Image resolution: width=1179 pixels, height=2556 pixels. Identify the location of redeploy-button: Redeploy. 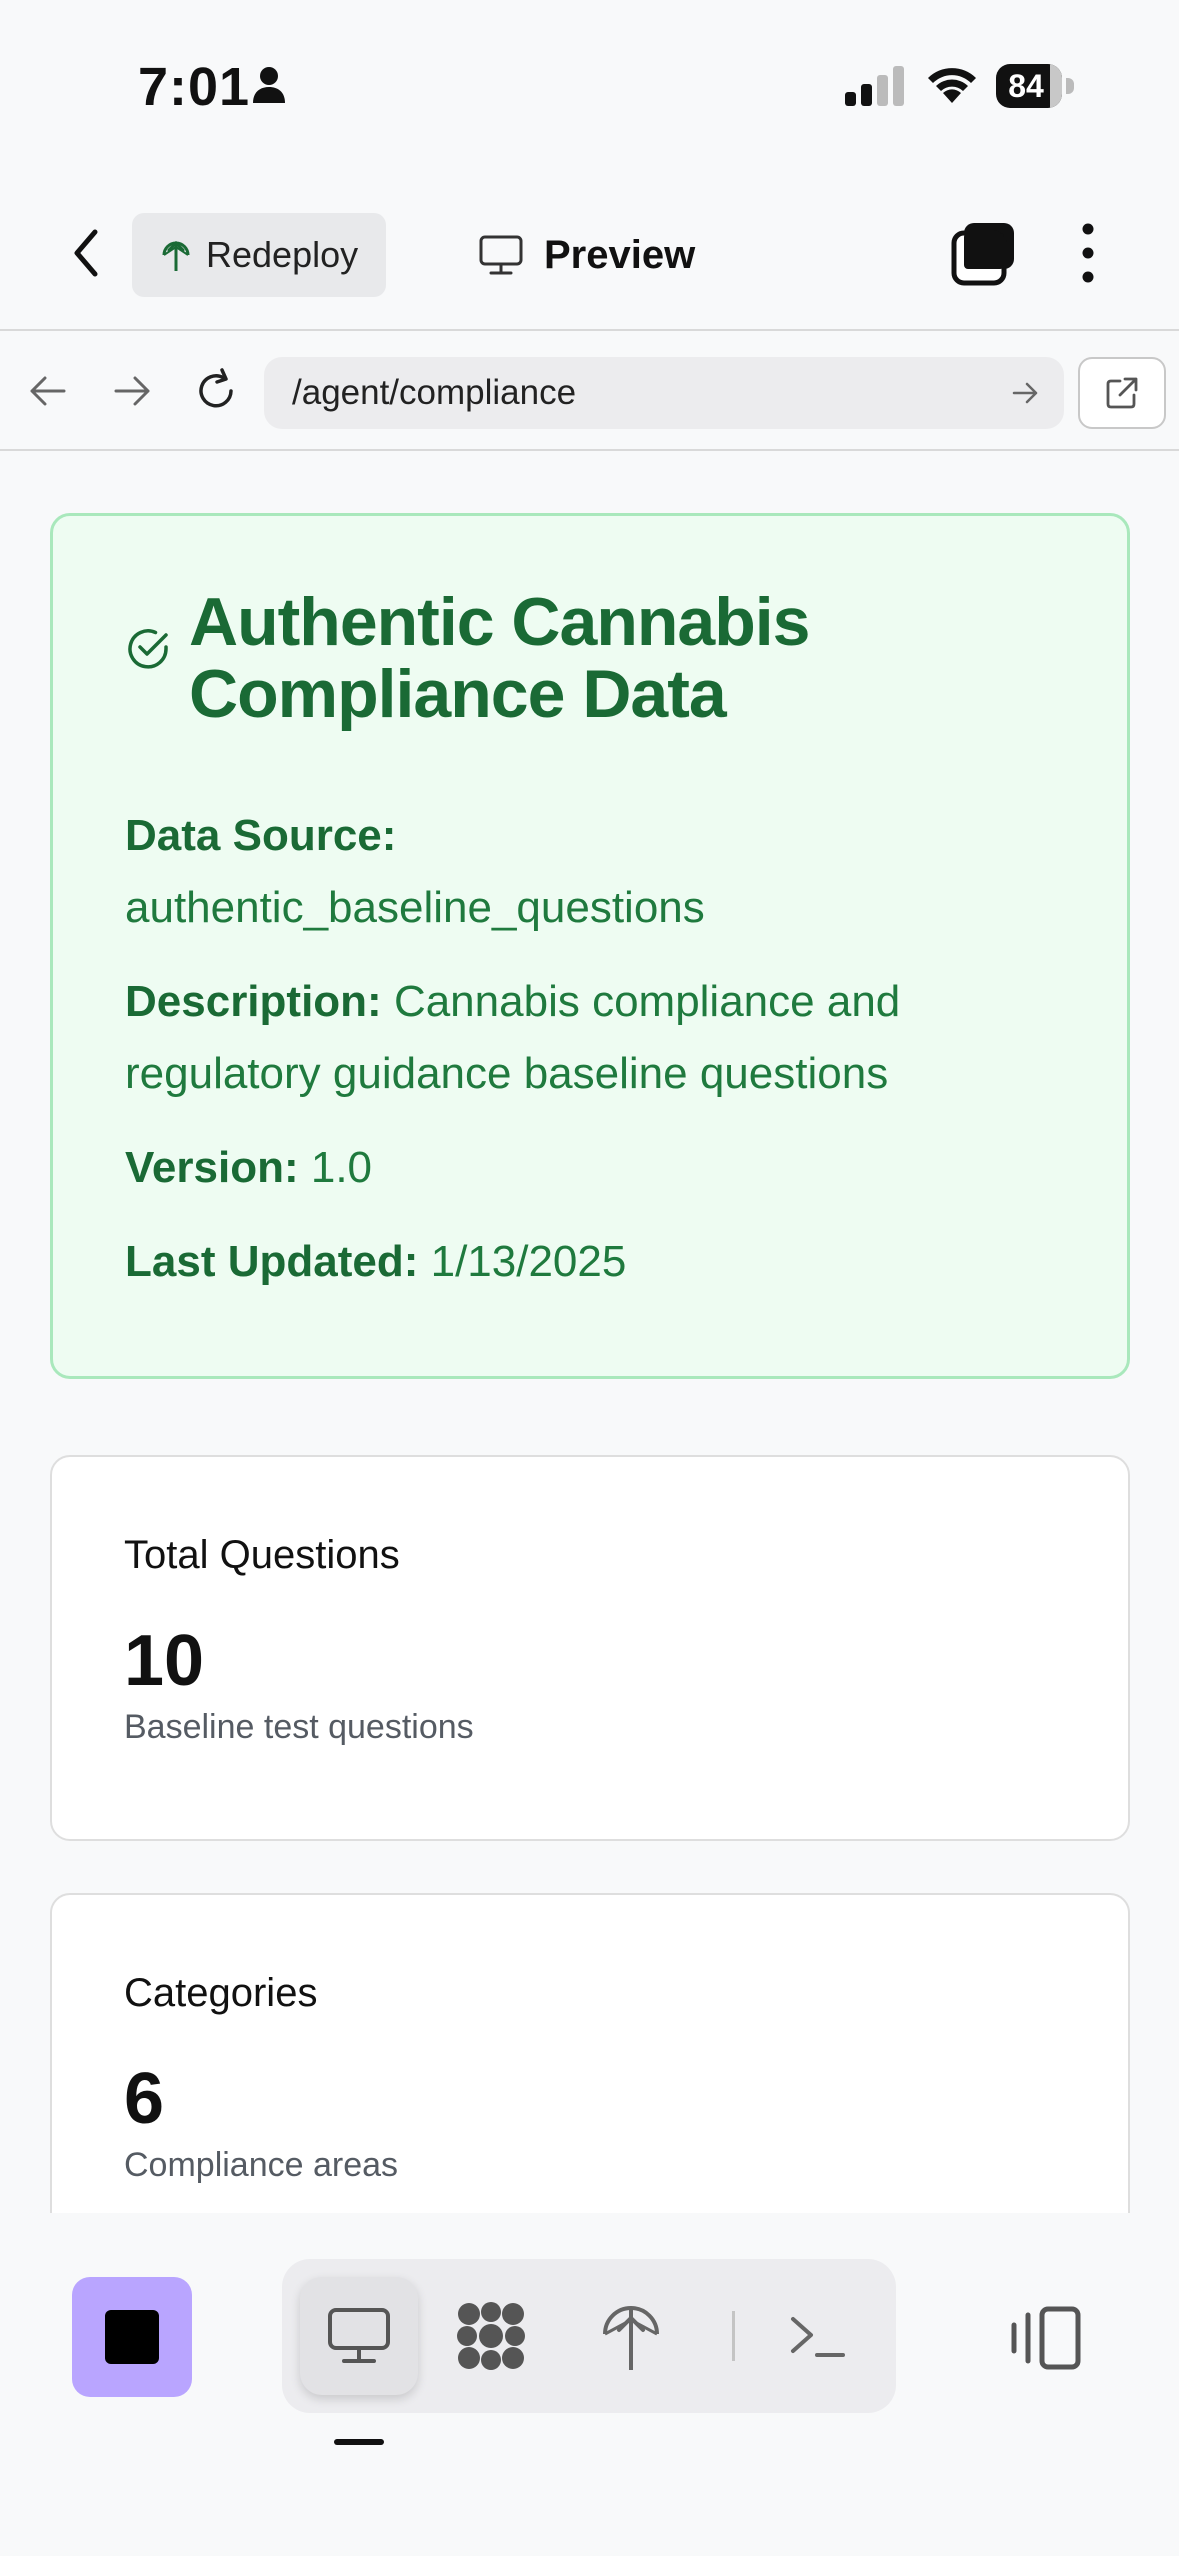
(259, 255).